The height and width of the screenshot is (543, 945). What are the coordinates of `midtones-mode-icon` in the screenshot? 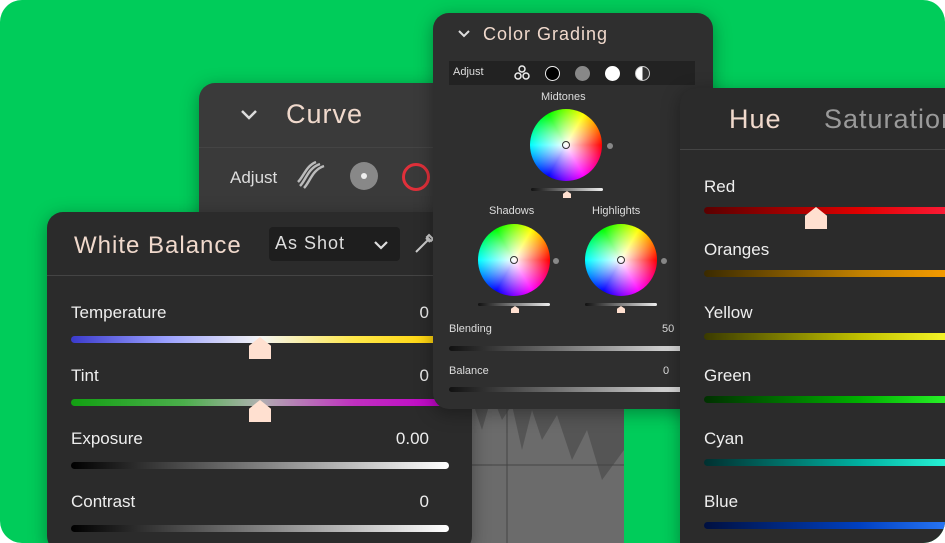 It's located at (582, 73).